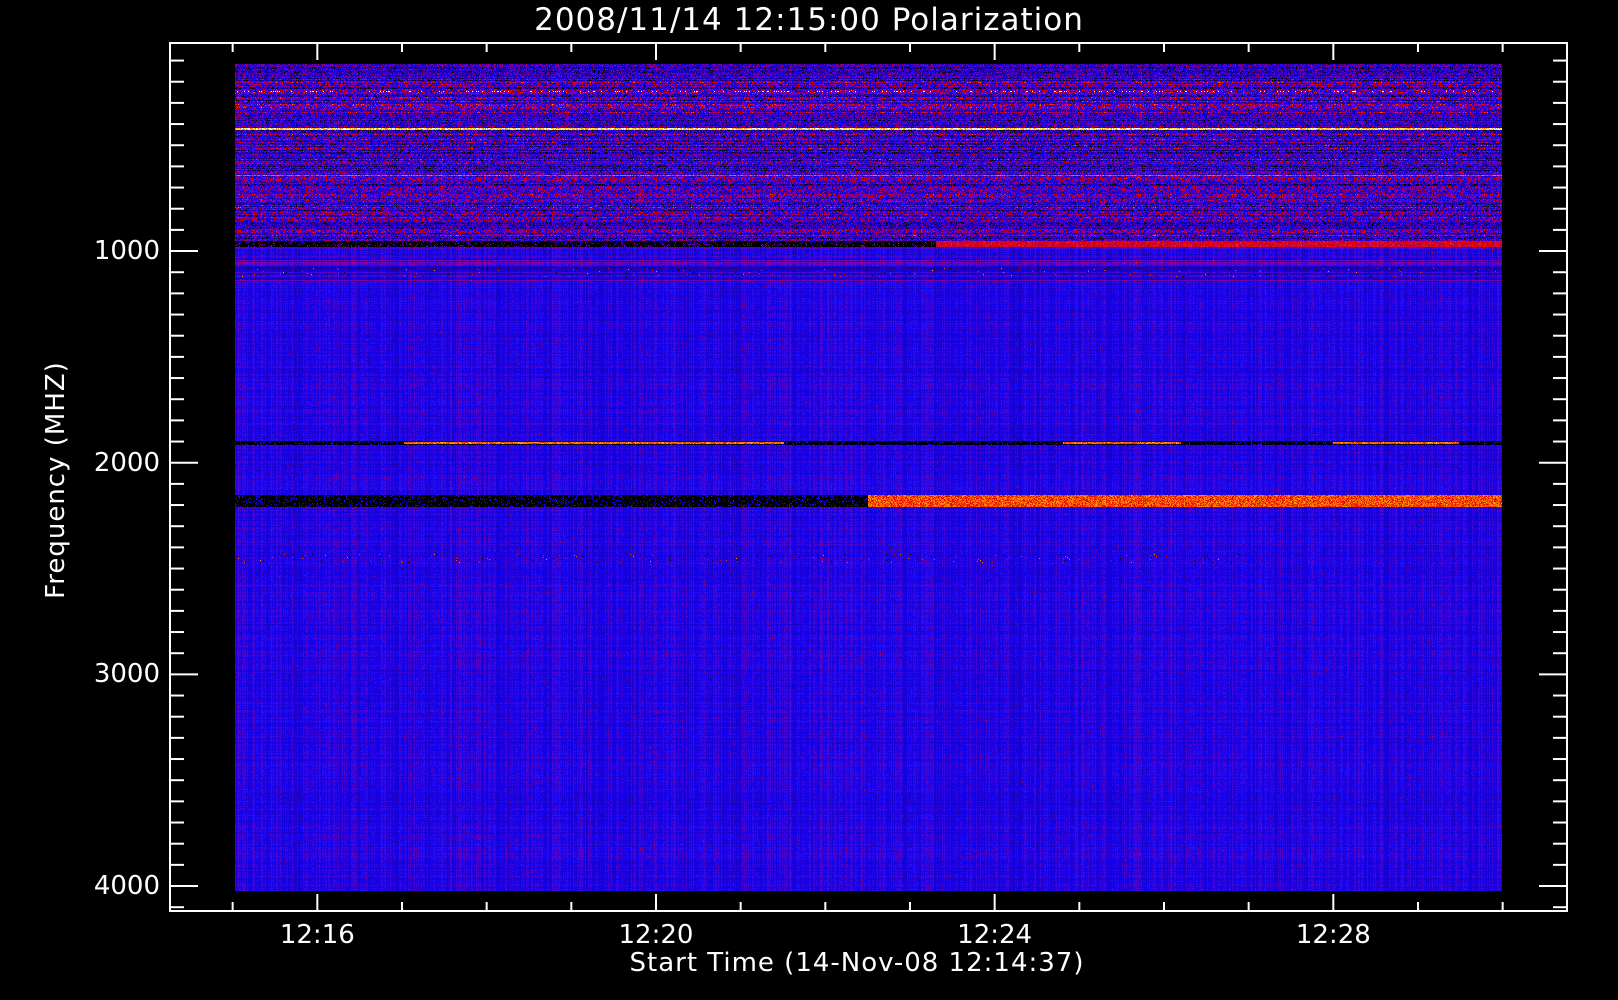  I want to click on y-tick-label: 3000, so click(126, 674).